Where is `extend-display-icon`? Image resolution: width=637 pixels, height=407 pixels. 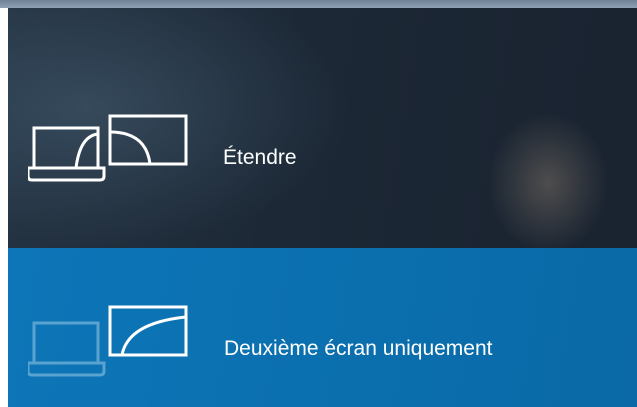
extend-display-icon is located at coordinates (108, 148).